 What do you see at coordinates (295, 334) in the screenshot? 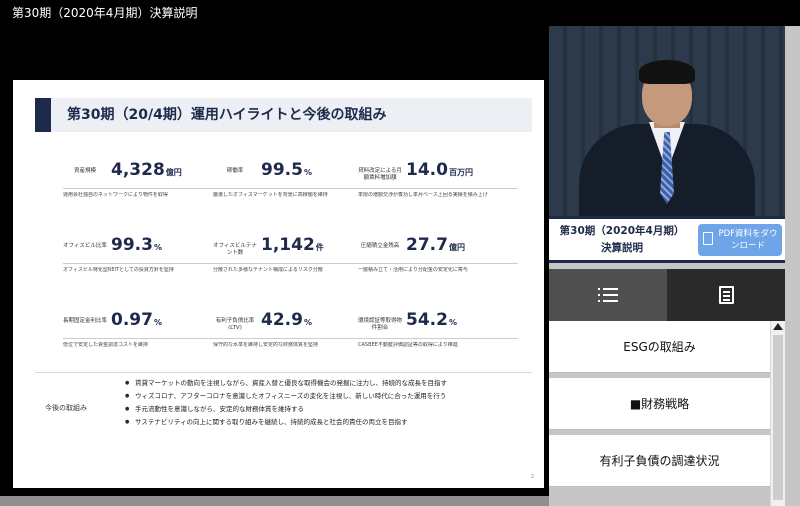
I see `metric-ltv: 有利子負債比率(LTV) 42.9% 保守的な水準を維持し安定的な財務体質を堅持` at bounding box center [295, 334].